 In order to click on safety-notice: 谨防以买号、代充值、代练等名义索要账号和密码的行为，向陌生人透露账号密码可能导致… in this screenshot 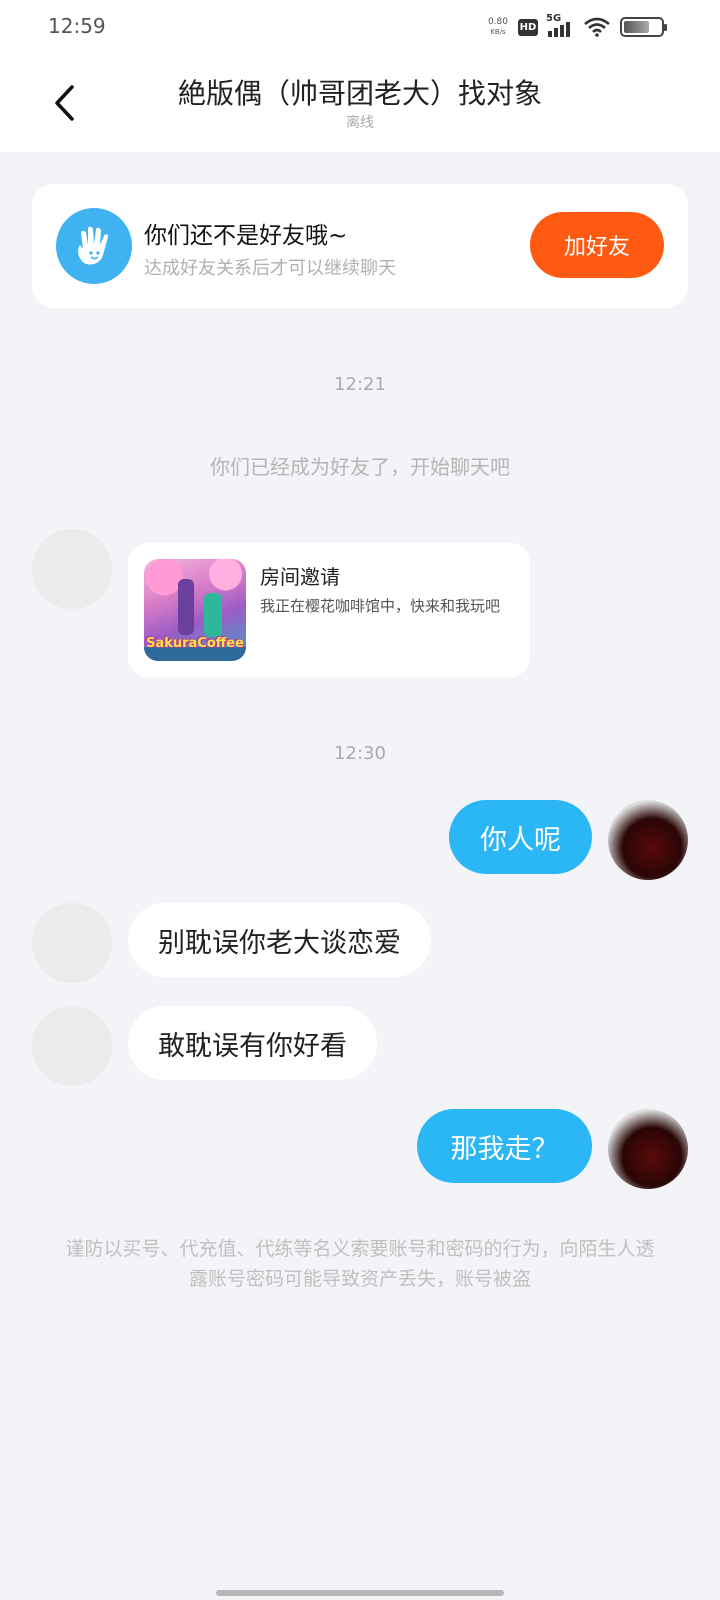, I will do `click(360, 1264)`.